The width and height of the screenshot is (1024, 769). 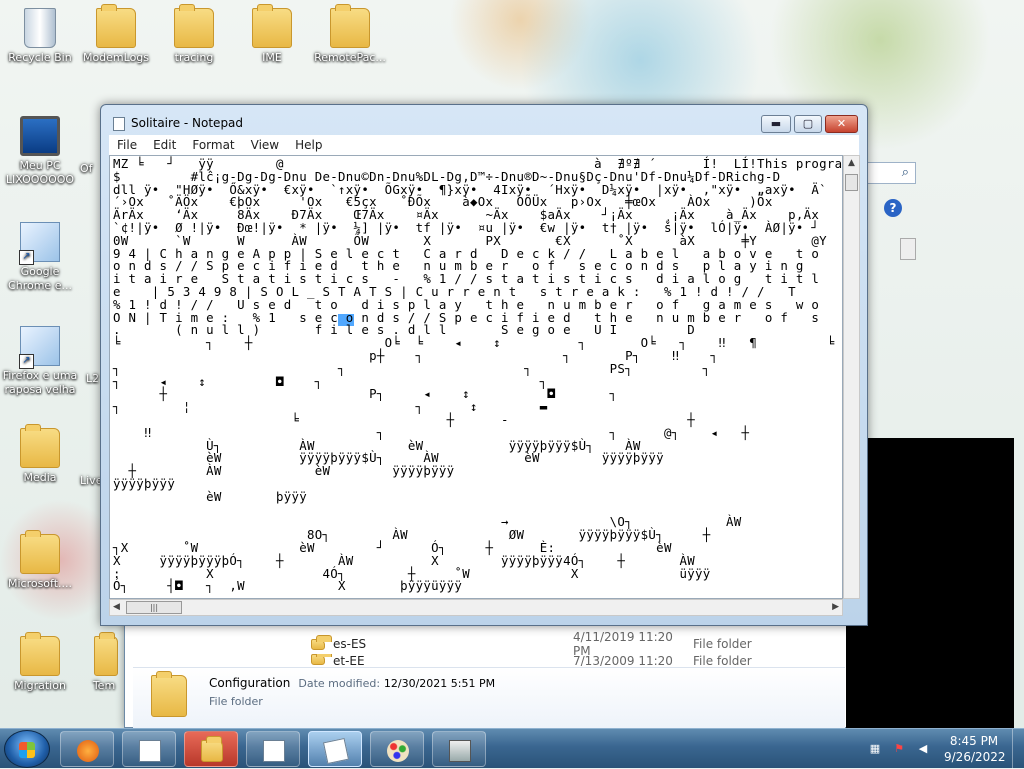 What do you see at coordinates (875, 749) in the screenshot?
I see `network-icon: ▦` at bounding box center [875, 749].